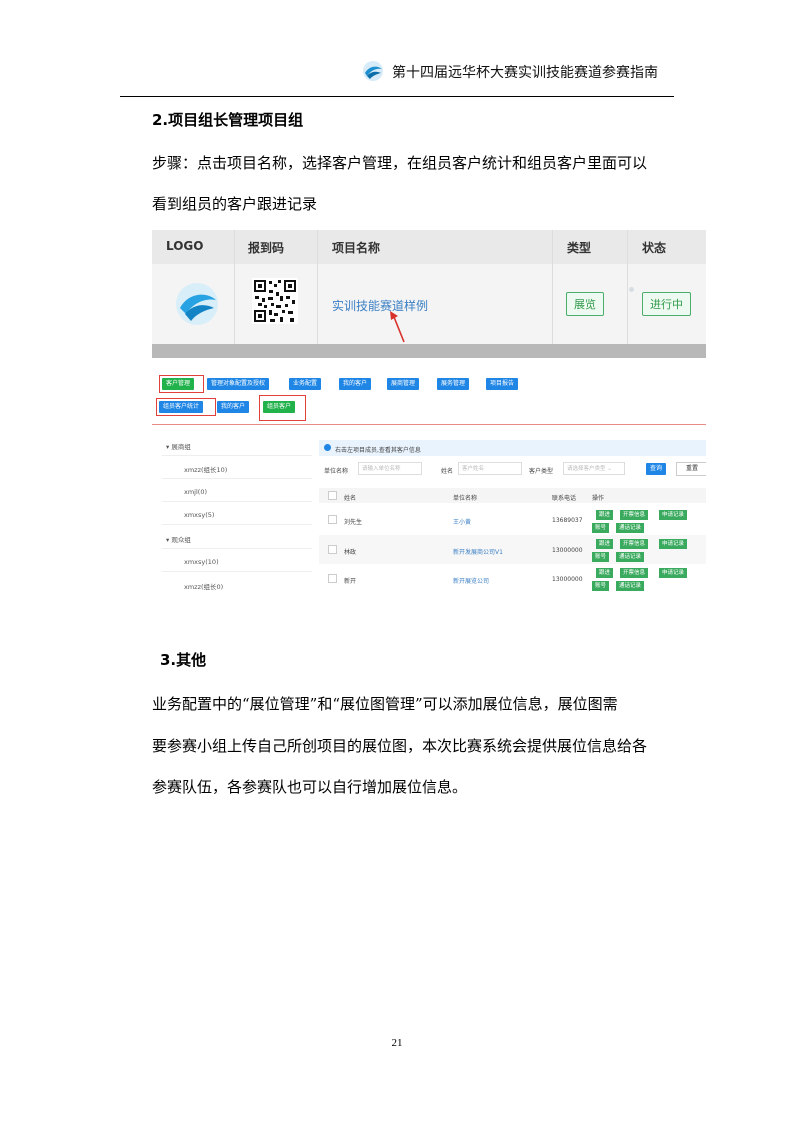  What do you see at coordinates (397, 328) in the screenshot?
I see `annotation-arrow-icon` at bounding box center [397, 328].